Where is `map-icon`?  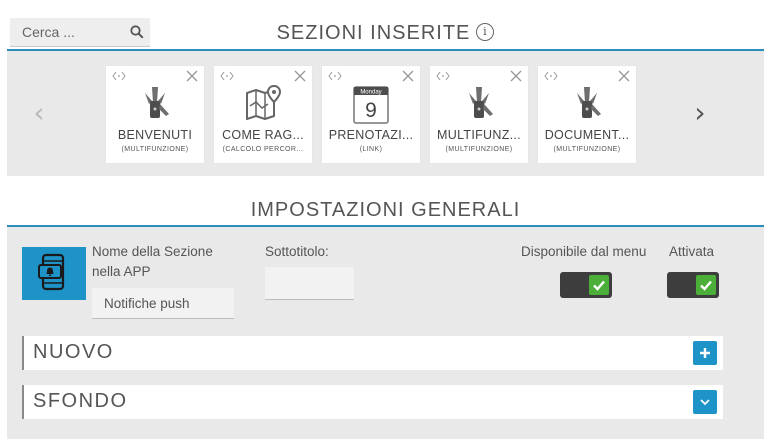
map-icon is located at coordinates (264, 102).